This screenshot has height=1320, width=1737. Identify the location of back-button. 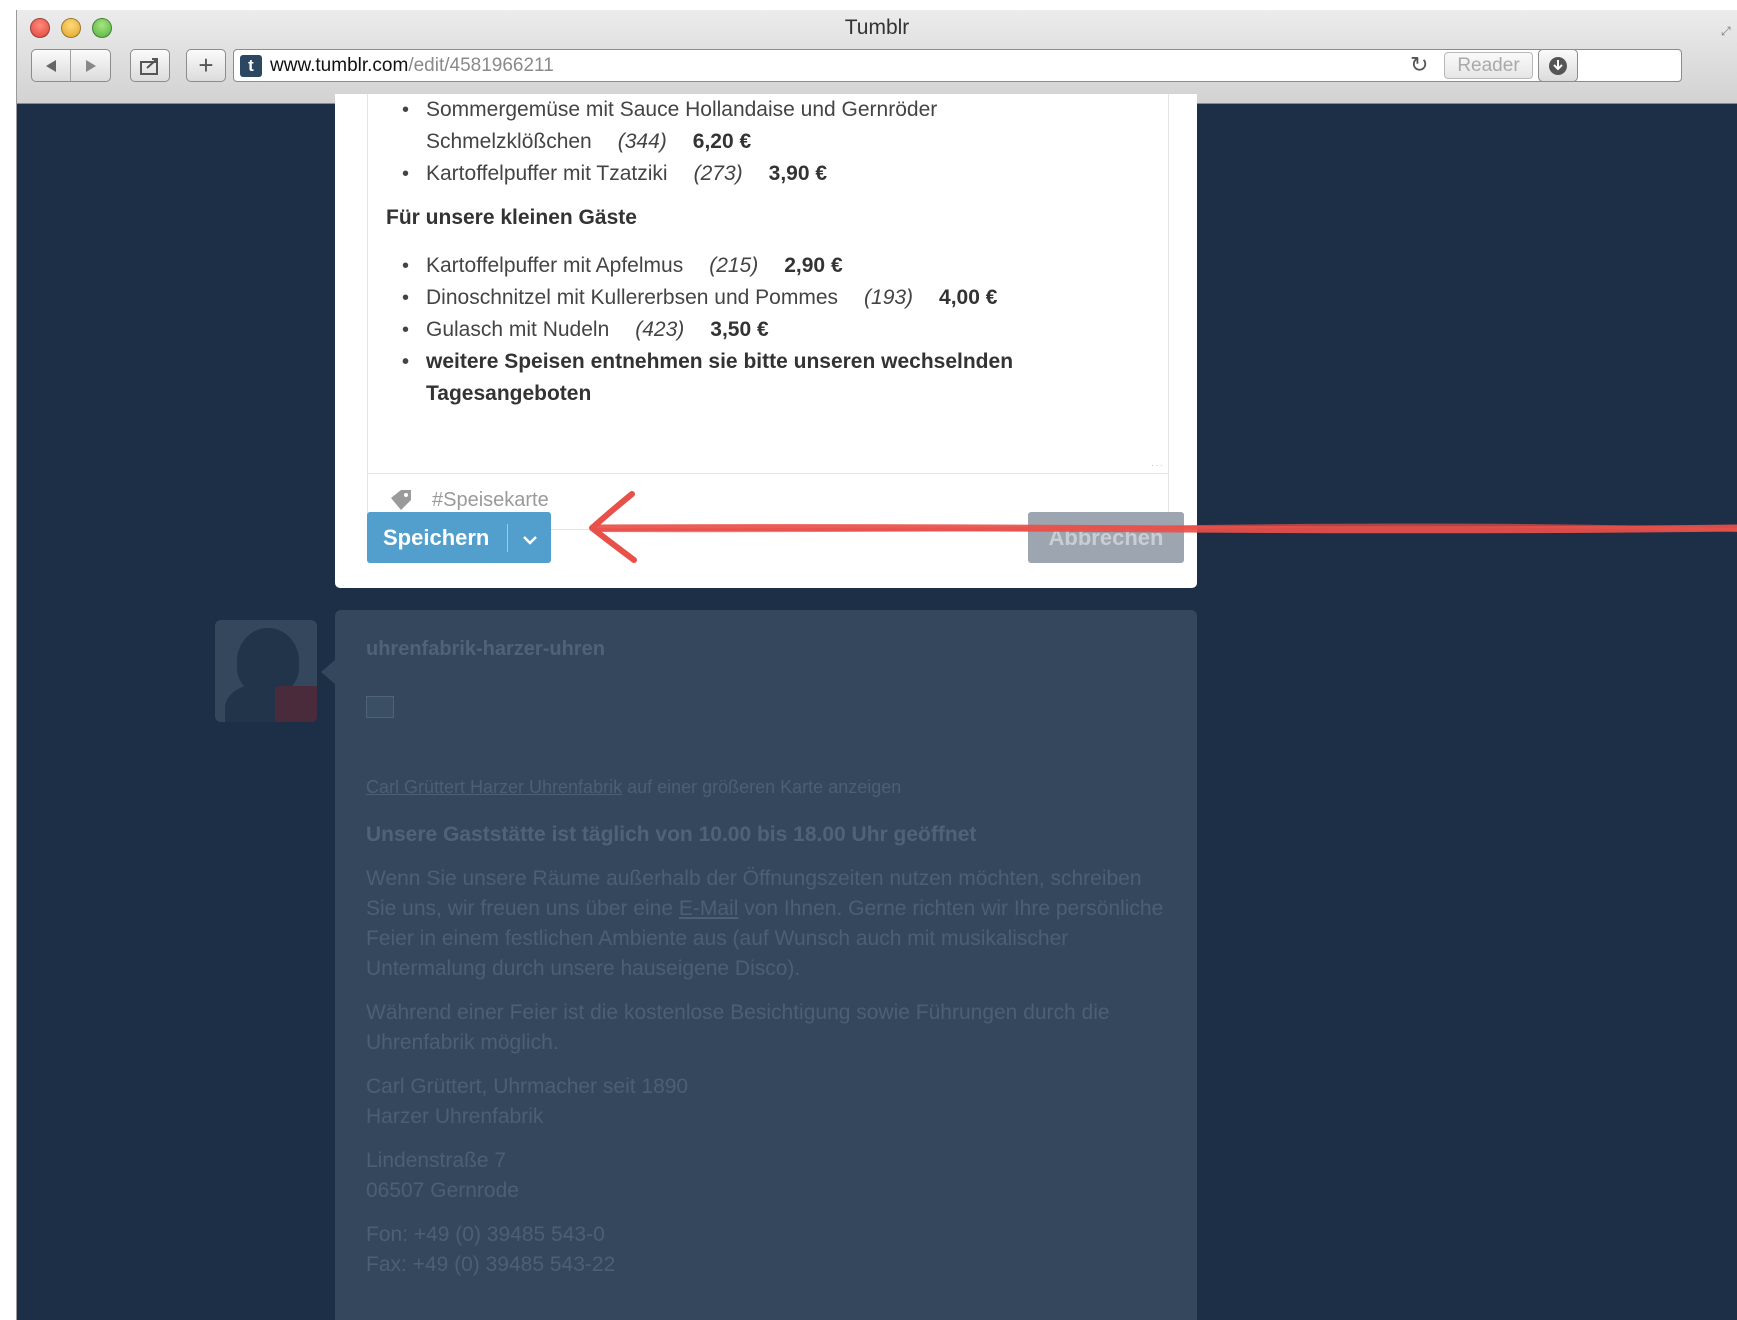
(51, 65).